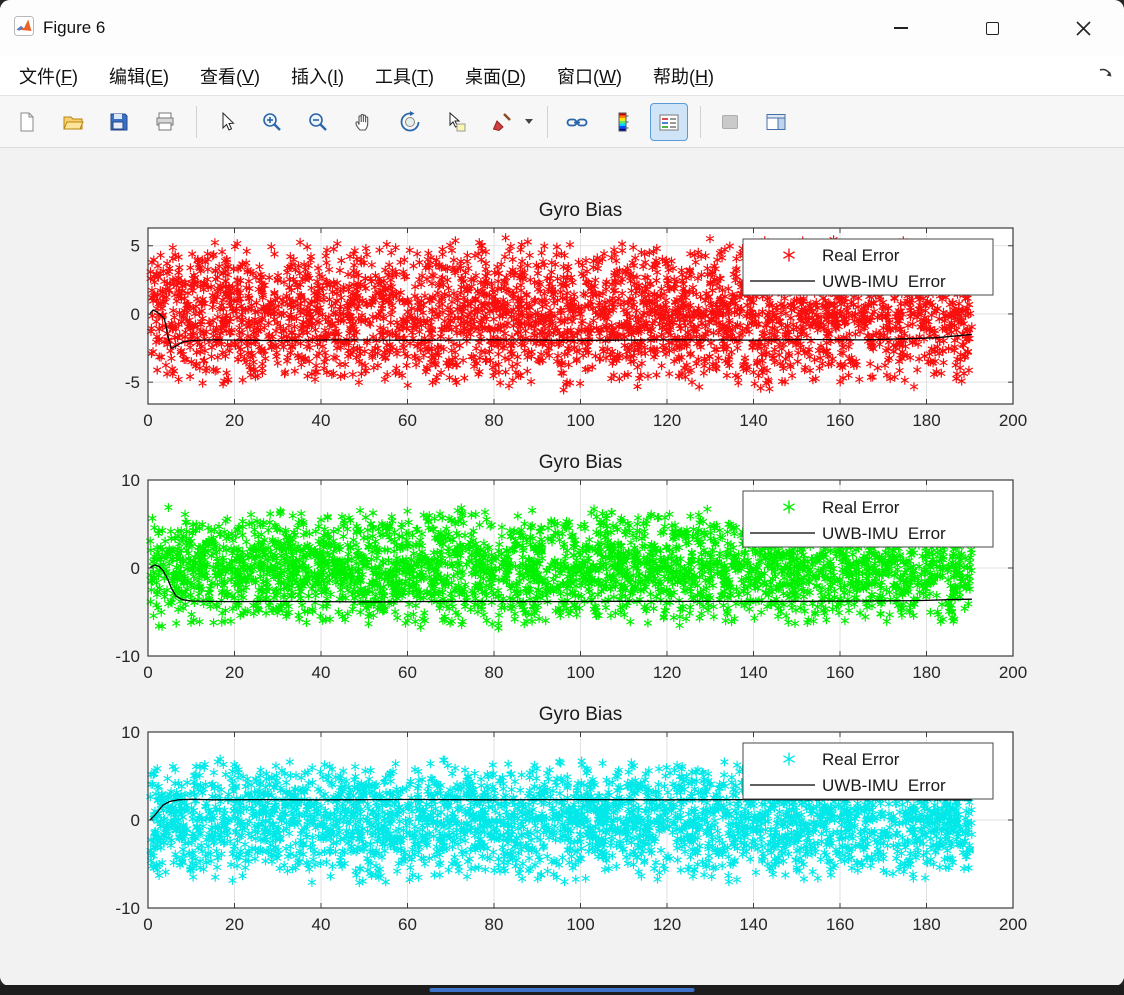 The image size is (1124, 995). Describe the element at coordinates (74, 27) in the screenshot. I see `window-title: Figure 6` at that location.